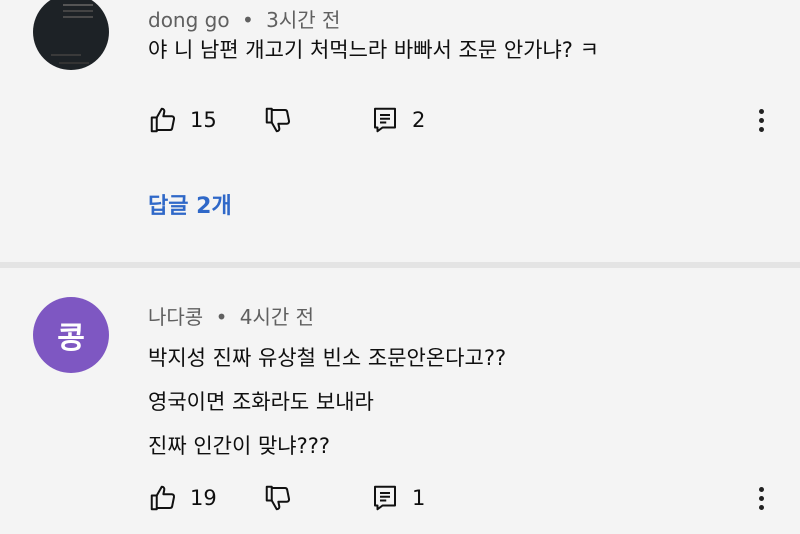 The height and width of the screenshot is (534, 800). I want to click on comment-actions: 19 1, so click(468, 498).